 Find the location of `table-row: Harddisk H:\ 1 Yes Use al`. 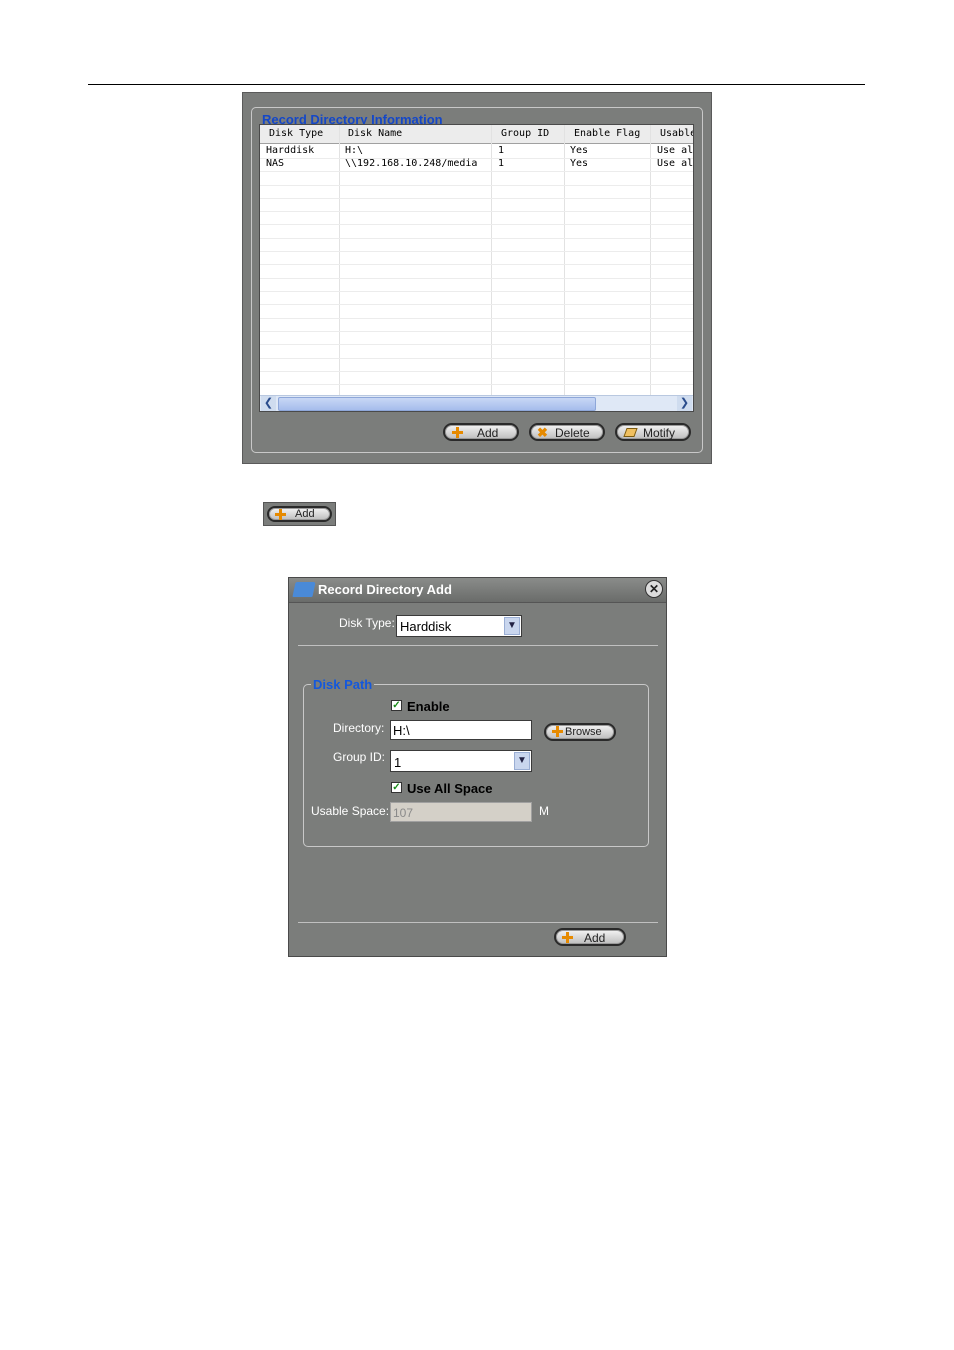

table-row: Harddisk H:\ 1 Yes Use al is located at coordinates (476, 151).